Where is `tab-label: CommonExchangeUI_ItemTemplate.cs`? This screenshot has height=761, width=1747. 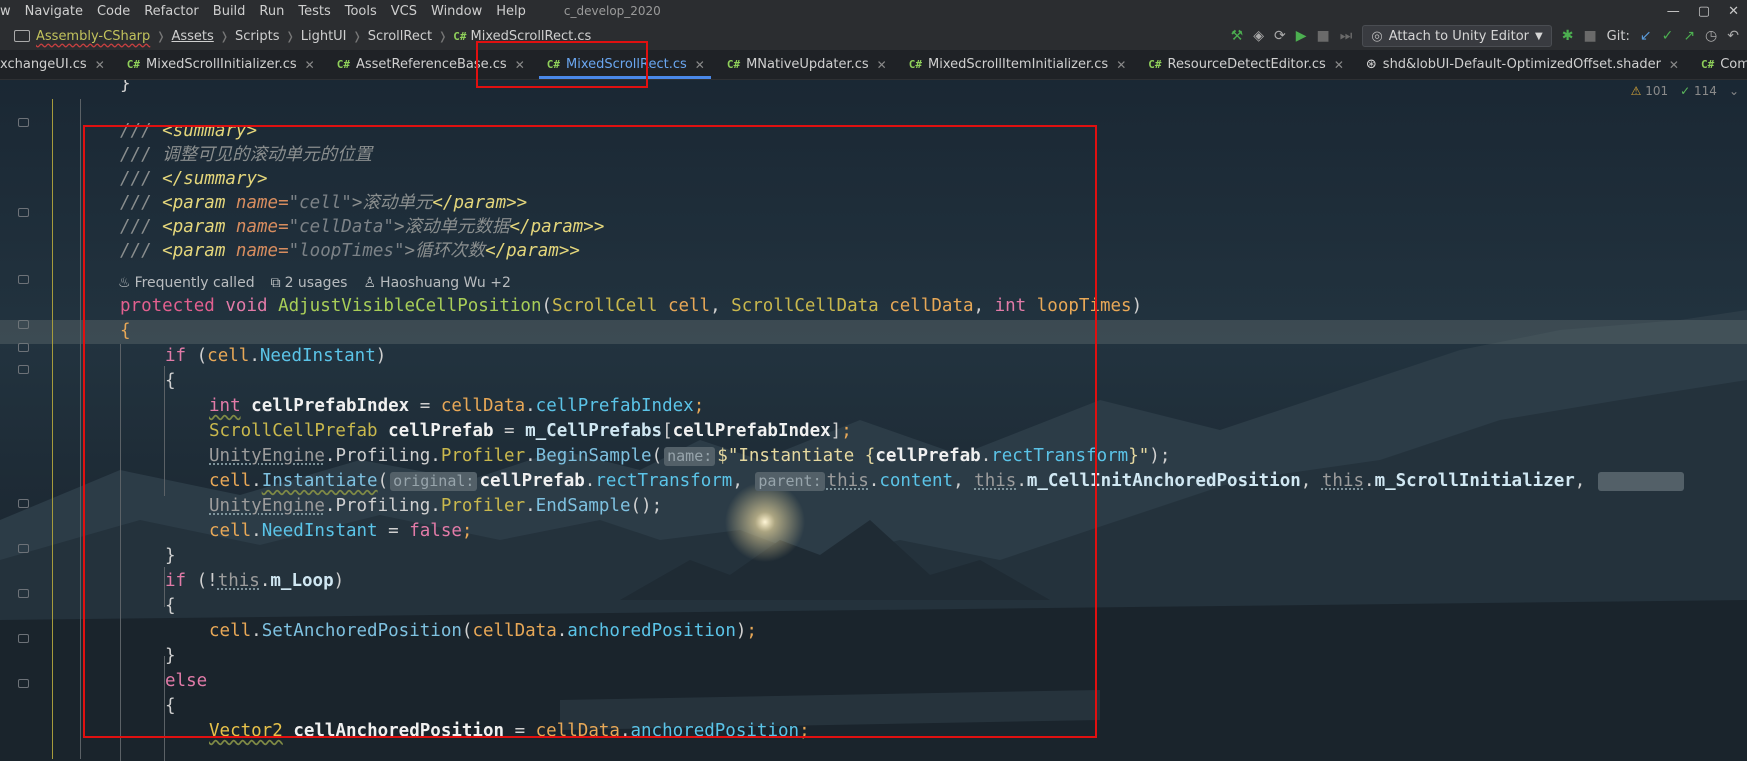 tab-label: CommonExchangeUI_ItemTemplate.cs is located at coordinates (1733, 64).